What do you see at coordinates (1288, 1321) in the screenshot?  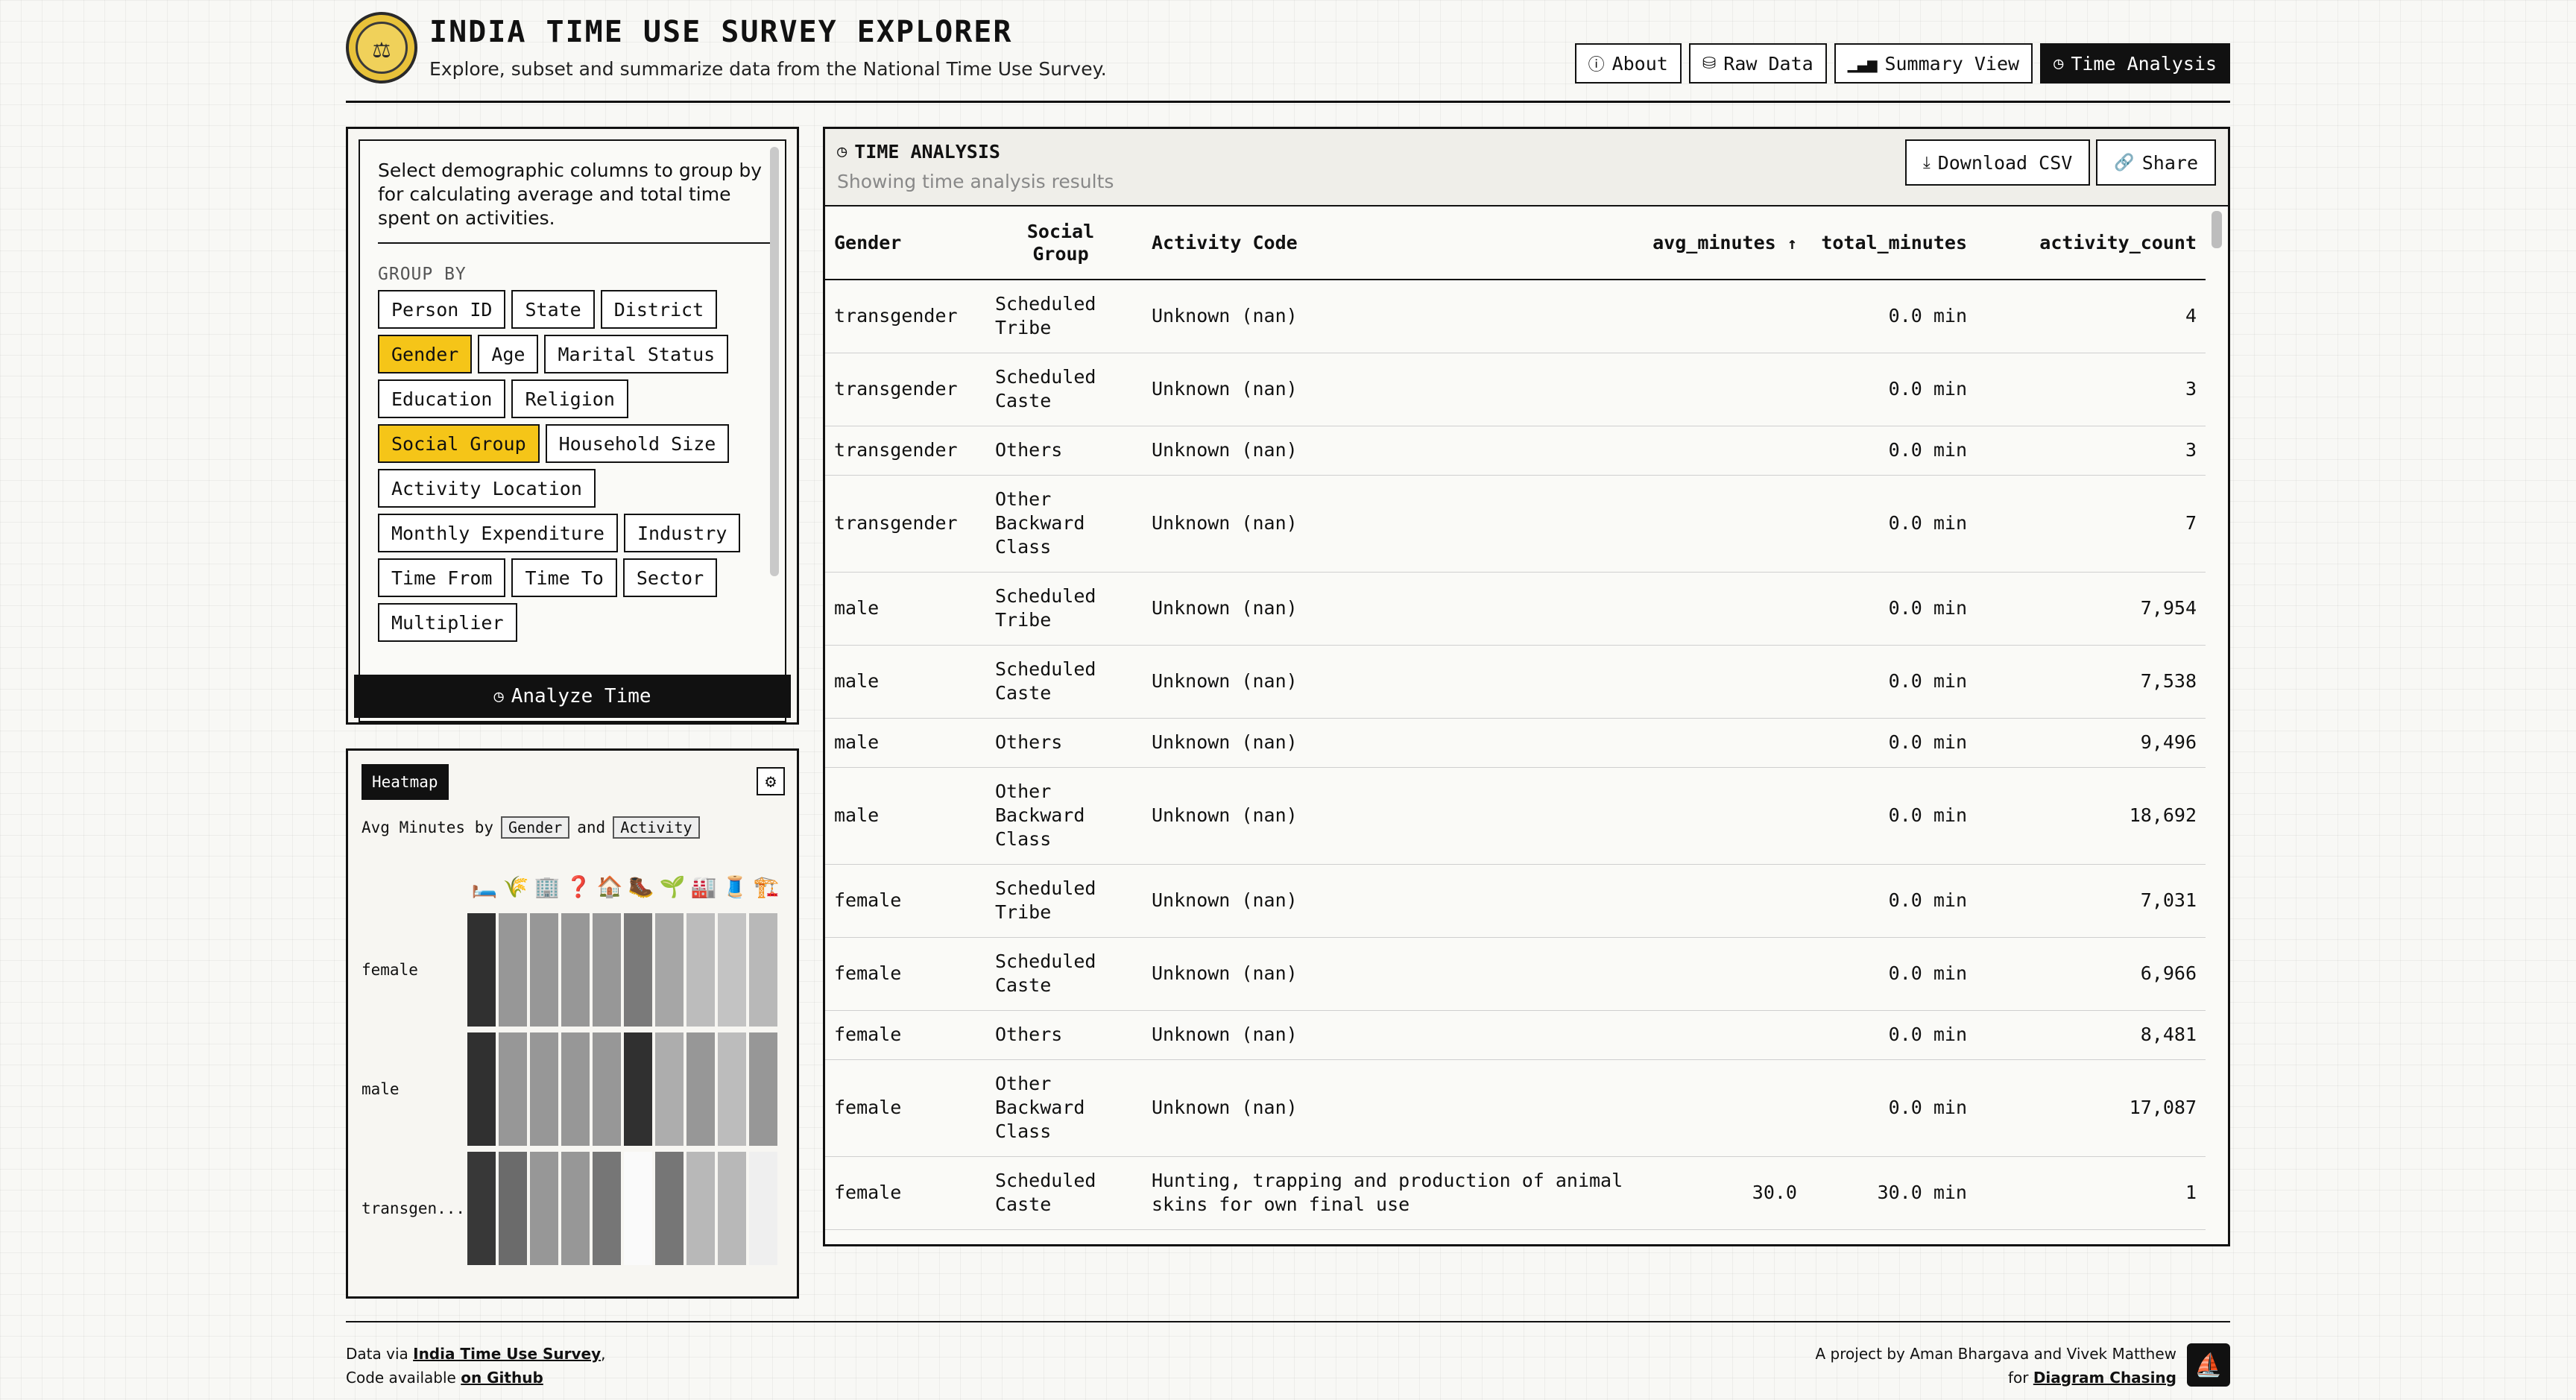 I see `footer-divider` at bounding box center [1288, 1321].